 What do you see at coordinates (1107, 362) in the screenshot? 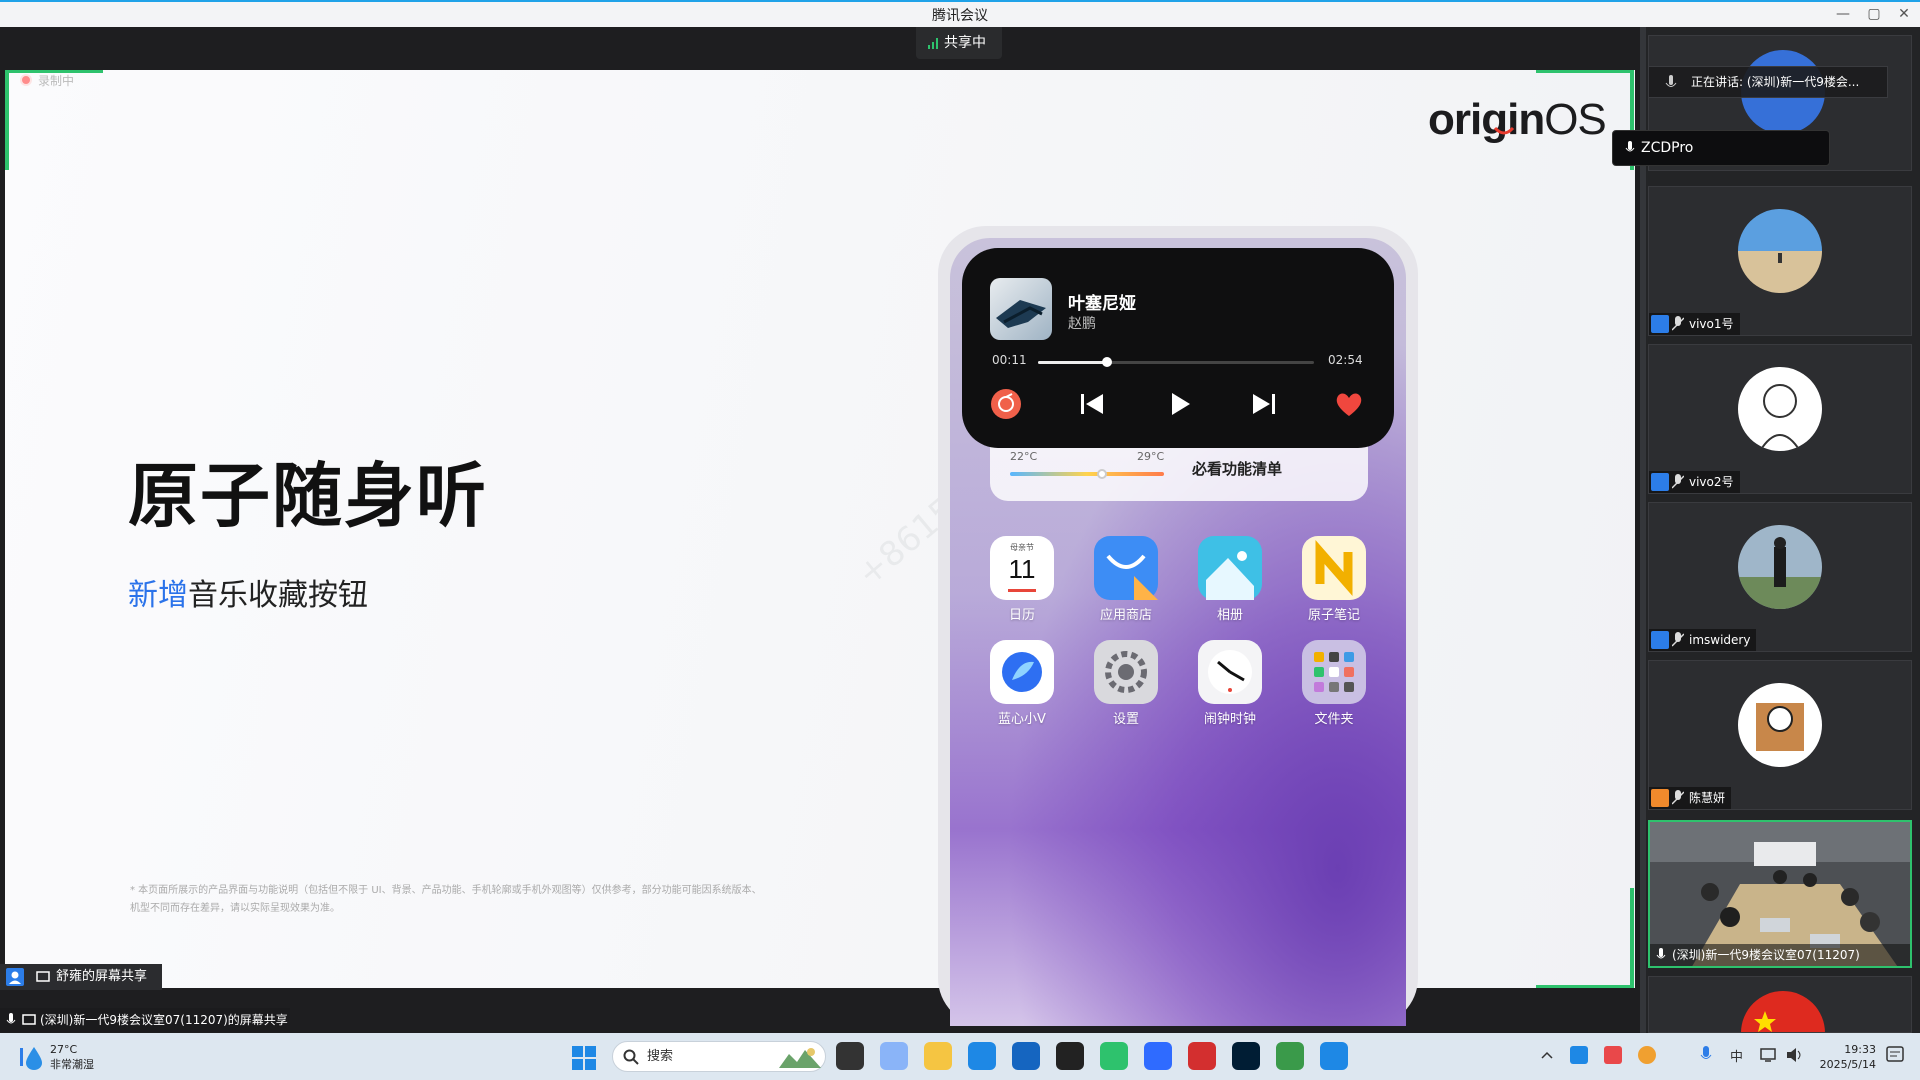
I see `progress-slider` at bounding box center [1107, 362].